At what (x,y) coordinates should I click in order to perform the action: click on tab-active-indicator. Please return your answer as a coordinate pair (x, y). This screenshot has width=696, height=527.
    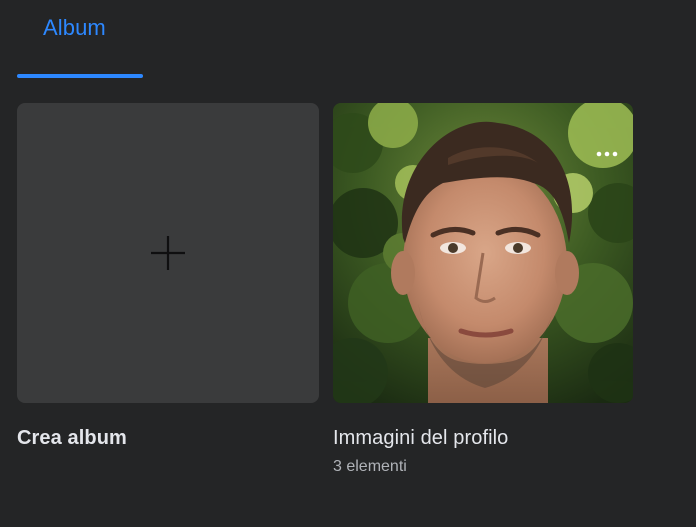
    Looking at the image, I should click on (80, 76).